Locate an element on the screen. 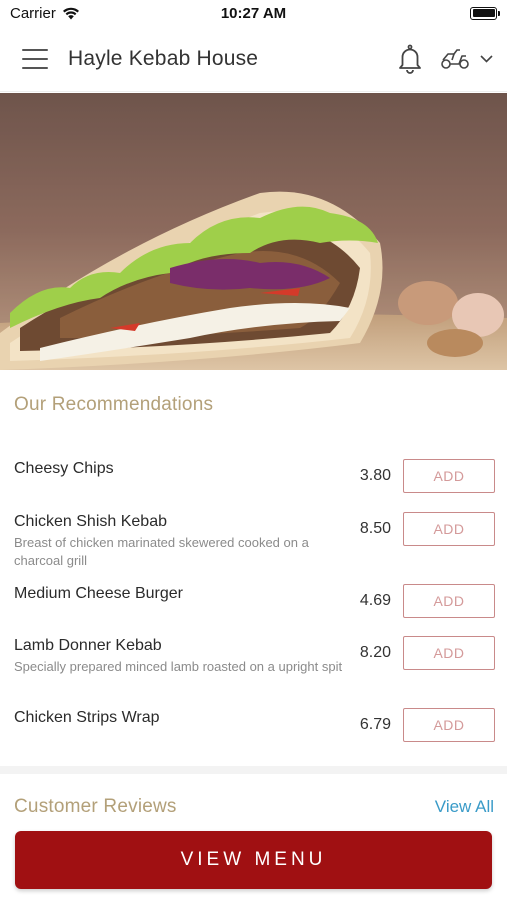 The height and width of the screenshot is (900, 507). scooter-icon is located at coordinates (455, 58).